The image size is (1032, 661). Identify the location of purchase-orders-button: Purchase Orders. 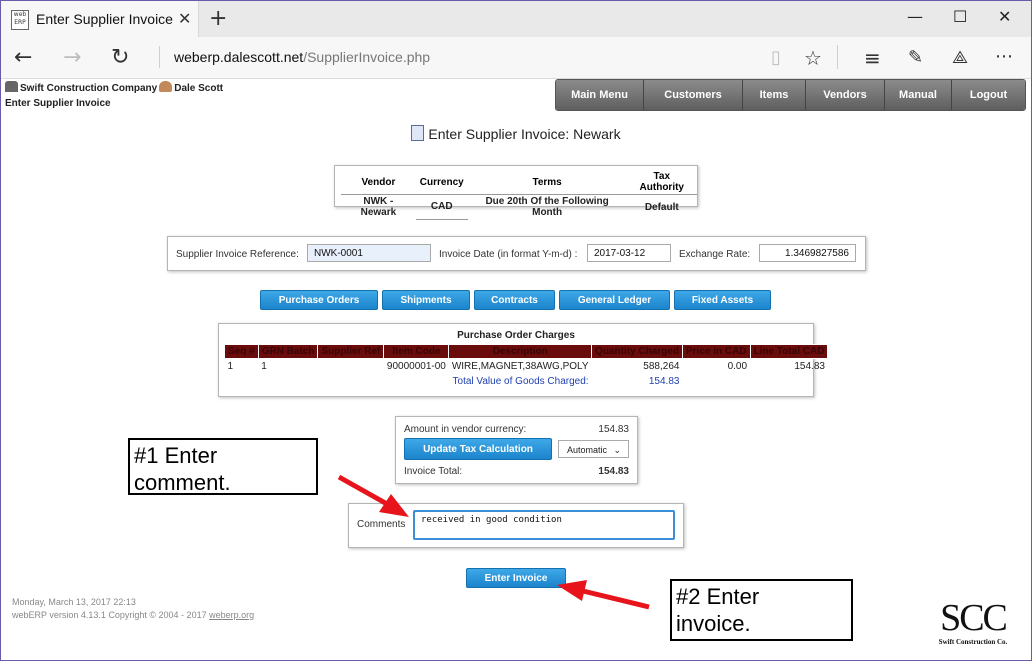
(319, 300).